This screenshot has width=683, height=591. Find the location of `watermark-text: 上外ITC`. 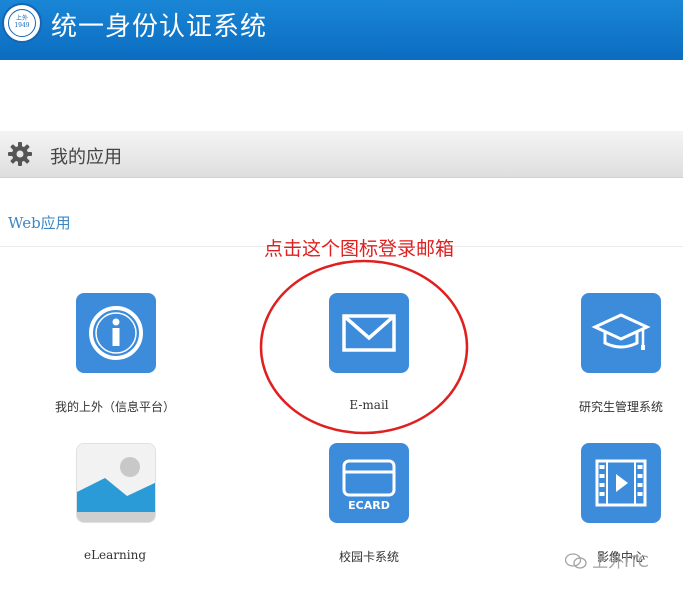

watermark-text: 上外ITC is located at coordinates (620, 561).